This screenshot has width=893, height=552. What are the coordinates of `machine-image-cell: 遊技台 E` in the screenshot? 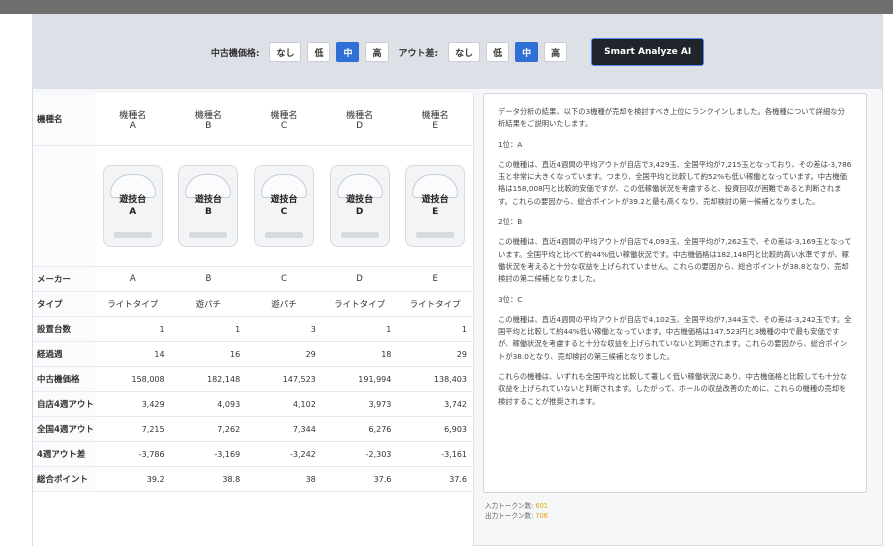 It's located at (435, 206).